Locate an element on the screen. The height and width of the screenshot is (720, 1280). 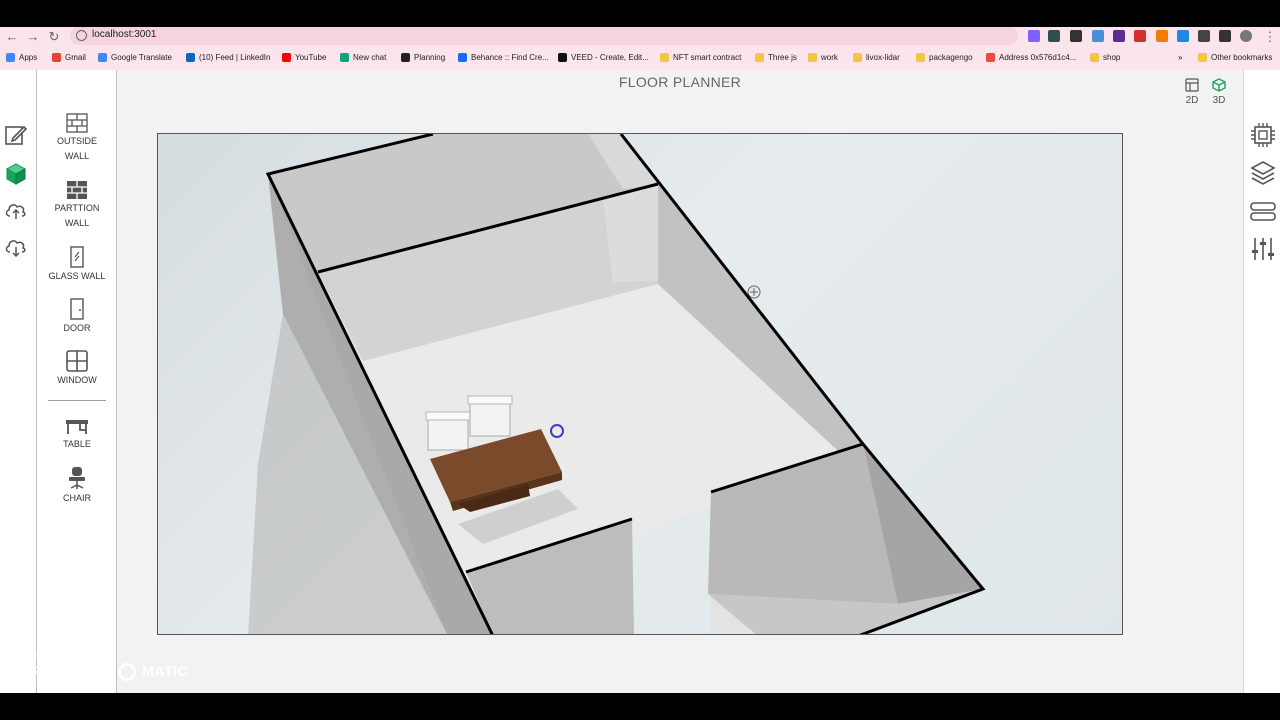
bookmark-label: YouTube is located at coordinates (311, 57).